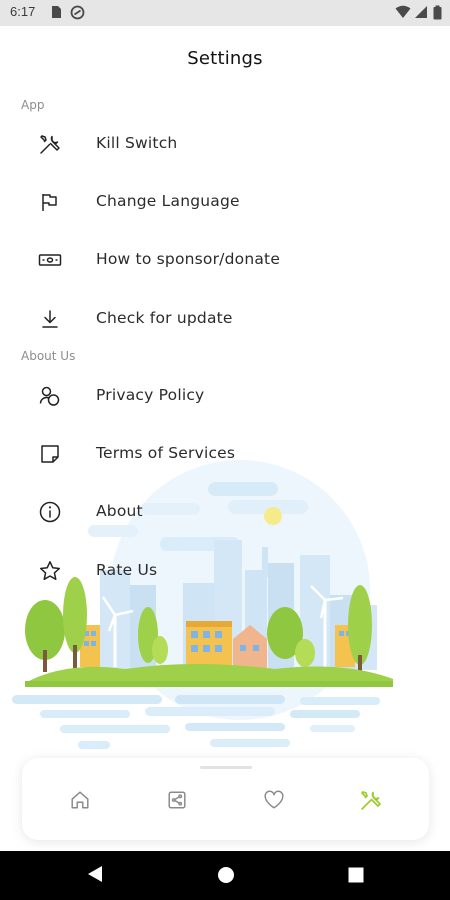 This screenshot has width=450, height=900. Describe the element at coordinates (50, 512) in the screenshot. I see `info-icon` at that location.